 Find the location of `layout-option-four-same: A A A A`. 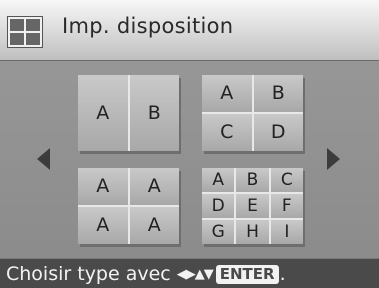

layout-option-four-same: A A A A is located at coordinates (128, 206).